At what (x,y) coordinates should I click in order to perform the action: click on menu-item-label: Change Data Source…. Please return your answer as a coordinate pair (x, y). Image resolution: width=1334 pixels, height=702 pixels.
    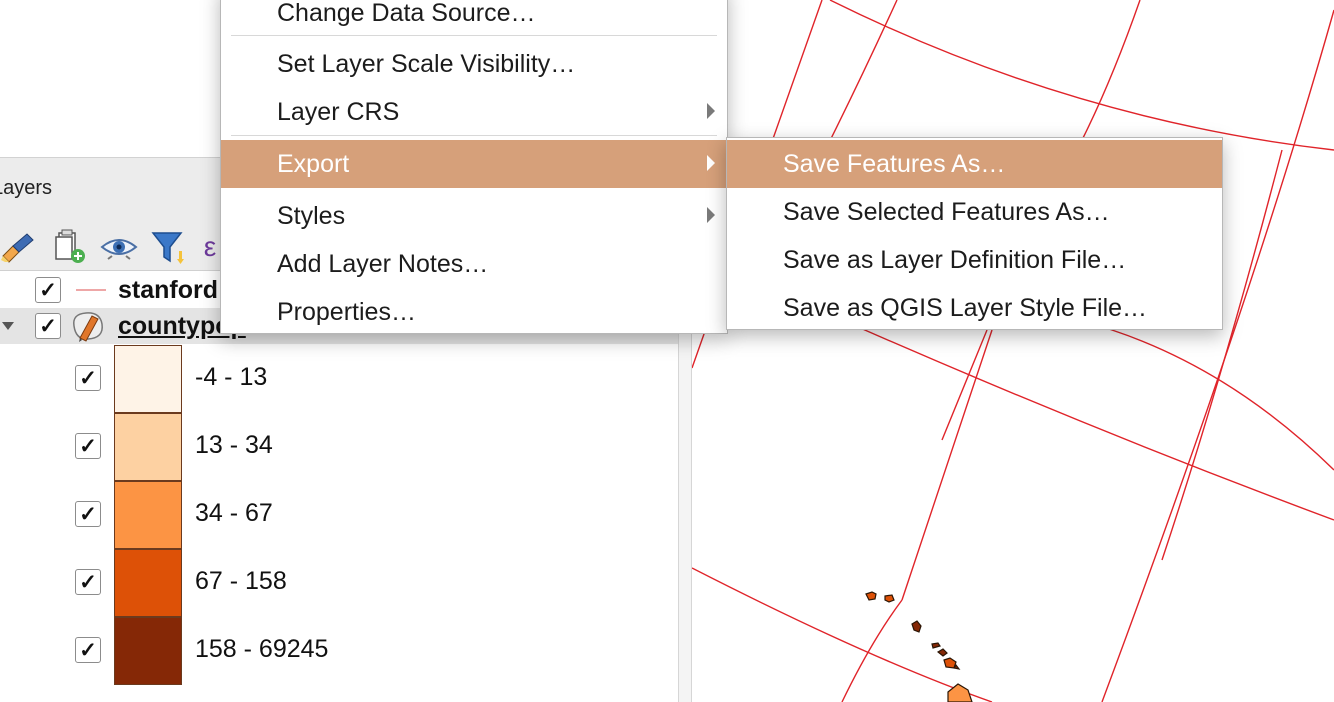
    Looking at the image, I should click on (406, 13).